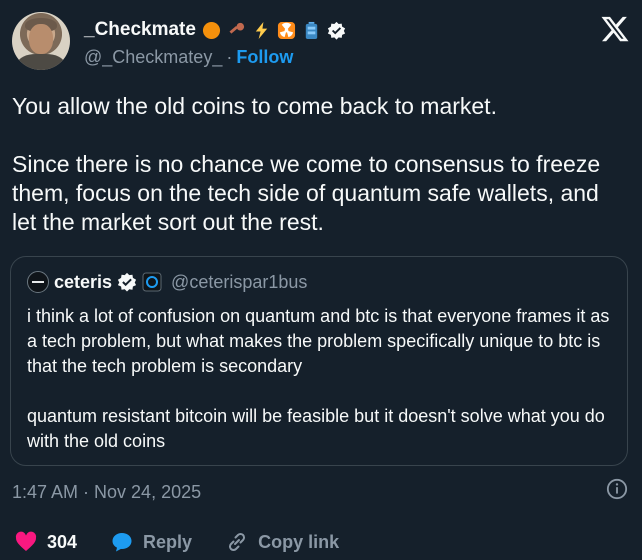  I want to click on radioactive-icon, so click(286, 30).